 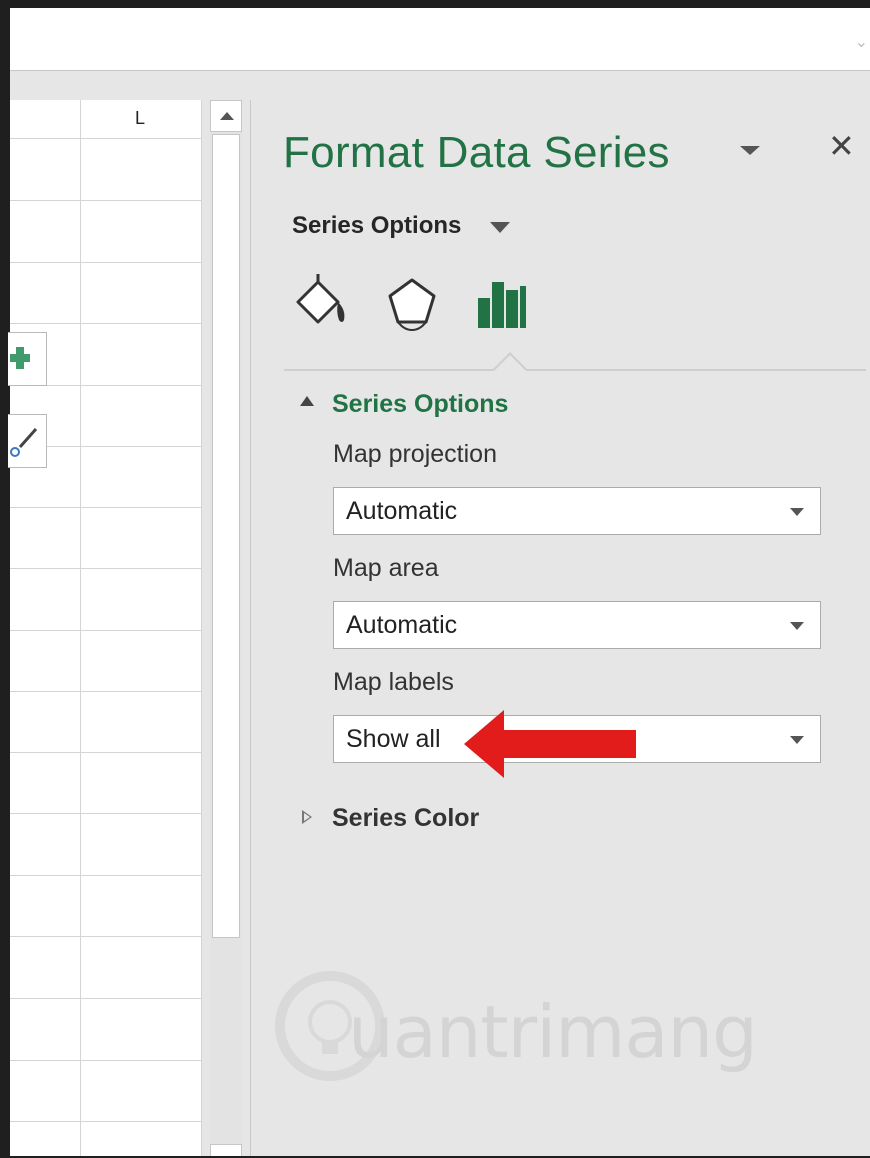 I want to click on formula-bar: ⌄, so click(x=440, y=39).